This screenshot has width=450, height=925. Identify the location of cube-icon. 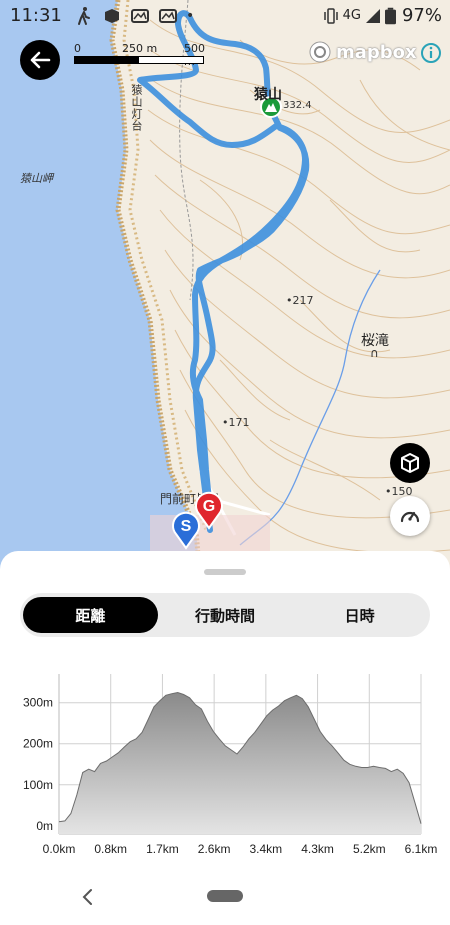
(410, 463).